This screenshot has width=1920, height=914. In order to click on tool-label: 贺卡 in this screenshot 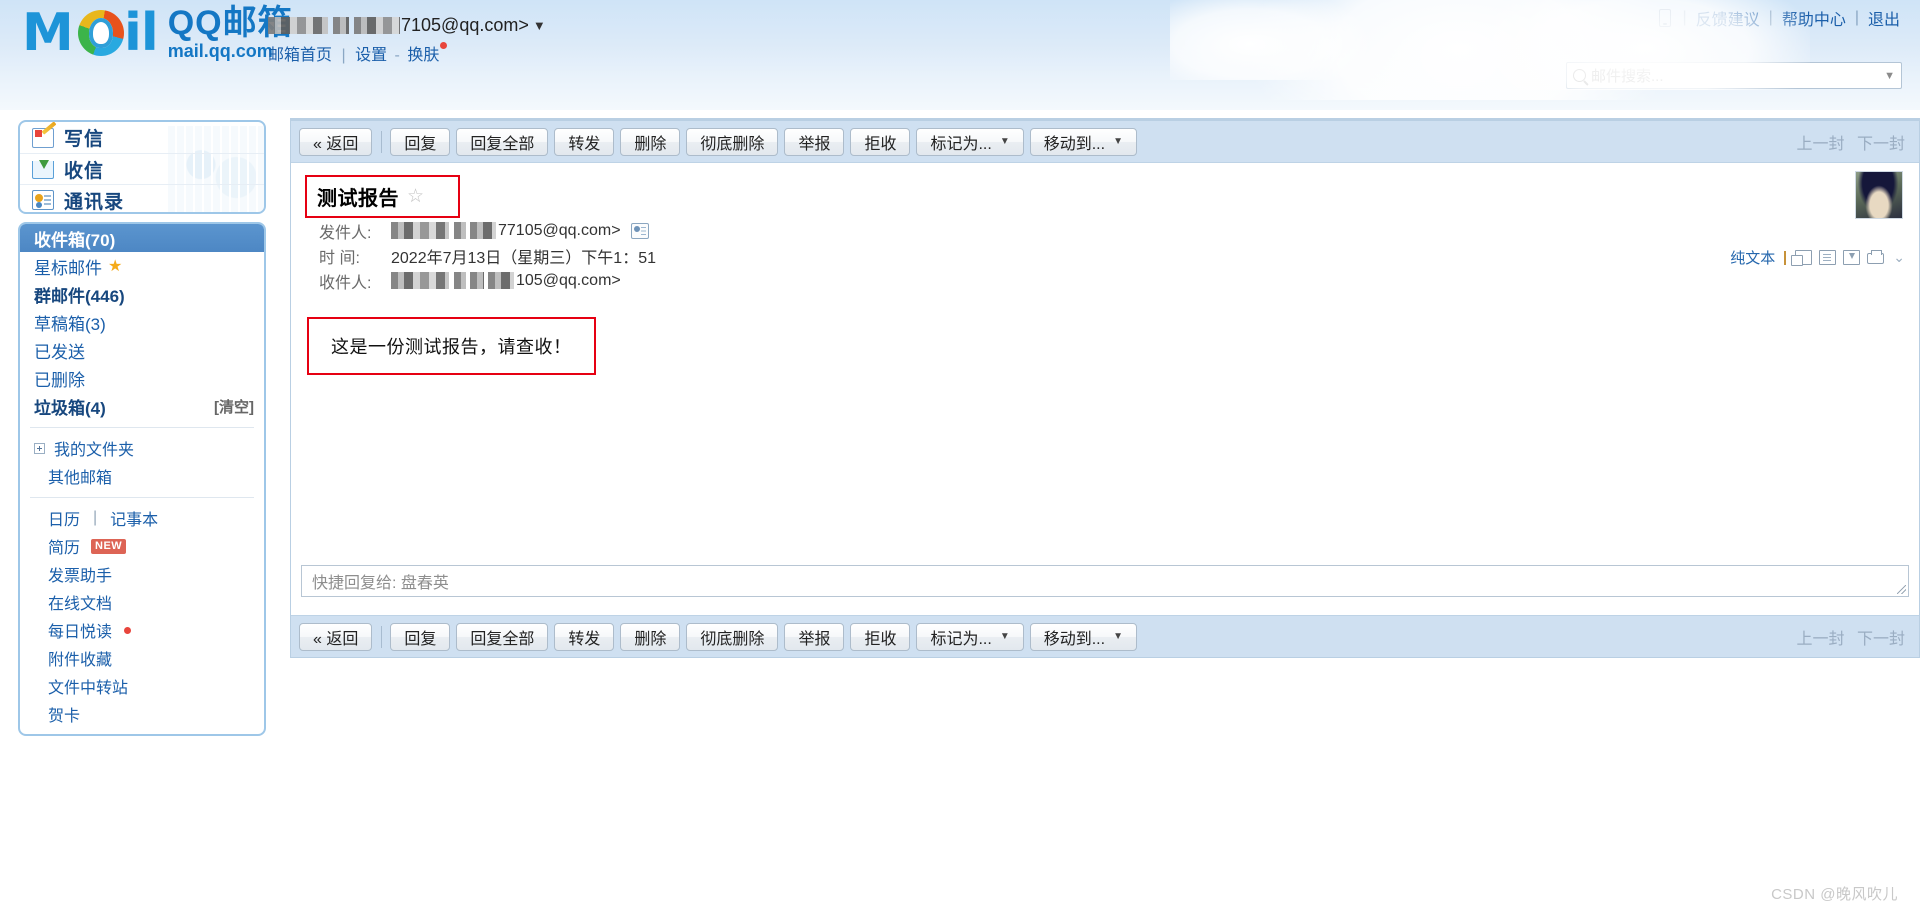, I will do `click(64, 716)`.